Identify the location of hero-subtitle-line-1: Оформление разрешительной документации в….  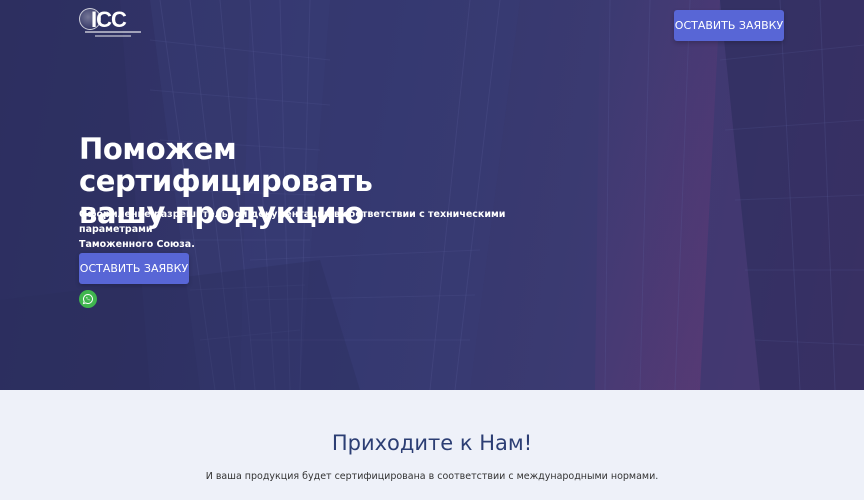
(292, 222).